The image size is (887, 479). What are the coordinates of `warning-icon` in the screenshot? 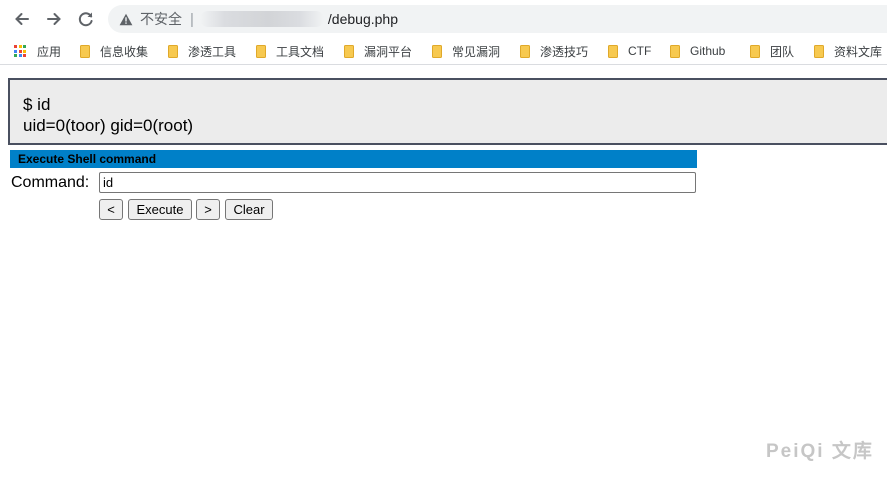 It's located at (126, 19).